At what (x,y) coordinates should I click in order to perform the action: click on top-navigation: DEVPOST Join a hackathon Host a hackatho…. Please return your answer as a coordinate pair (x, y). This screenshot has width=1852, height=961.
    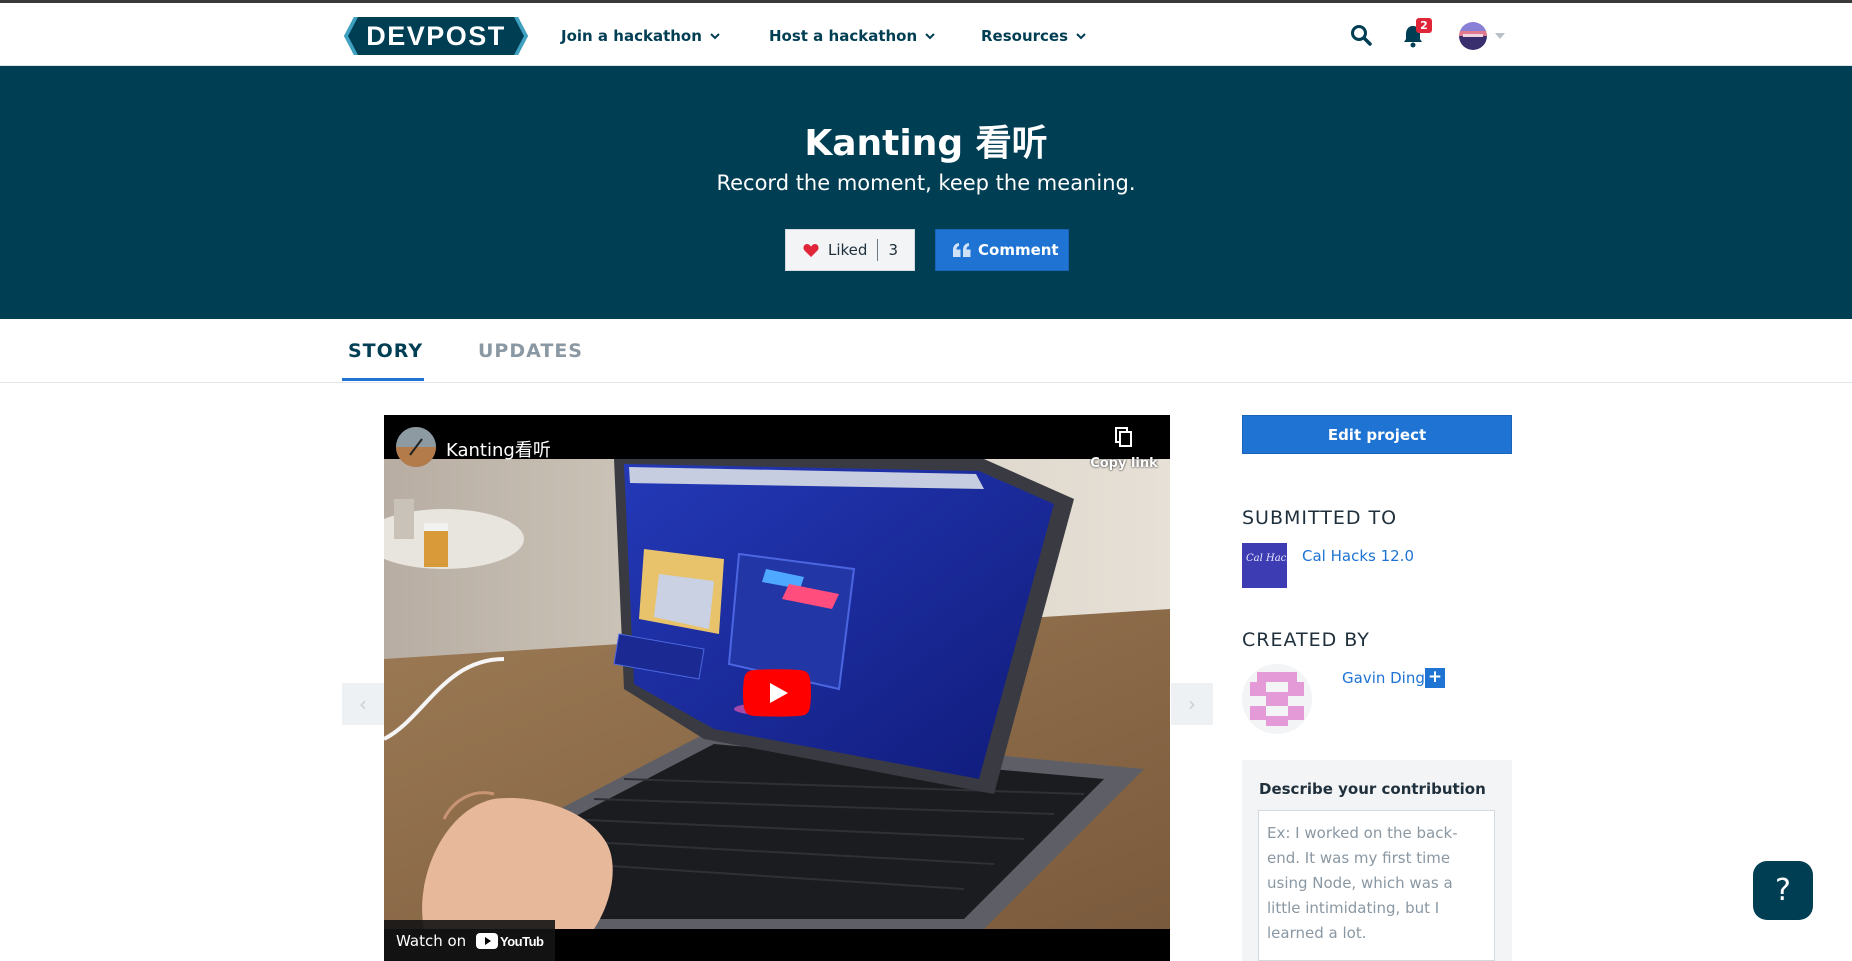
    Looking at the image, I should click on (926, 34).